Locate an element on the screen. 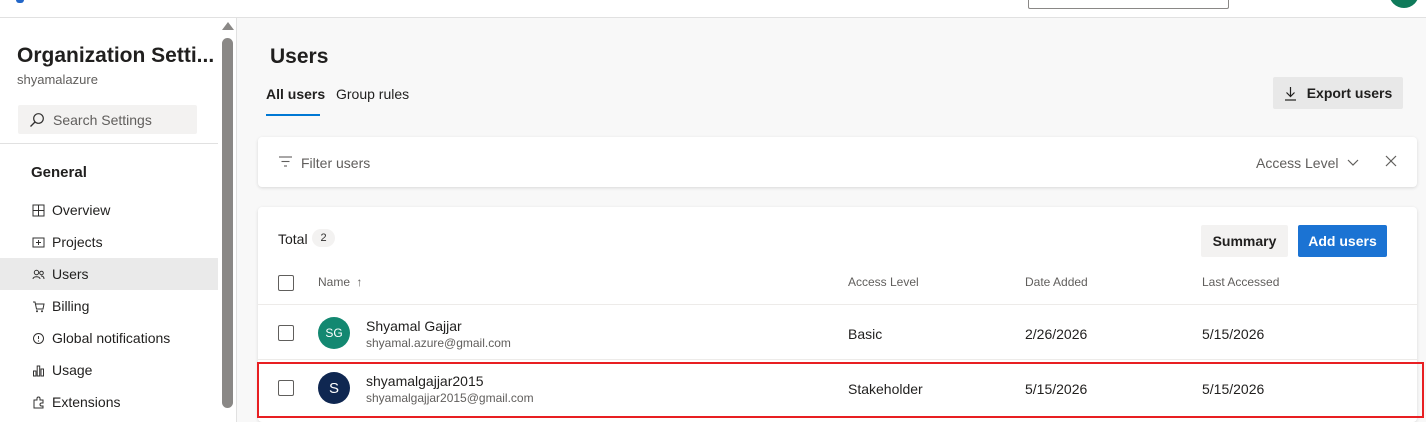  sidebar-item-label: Users is located at coordinates (70, 274).